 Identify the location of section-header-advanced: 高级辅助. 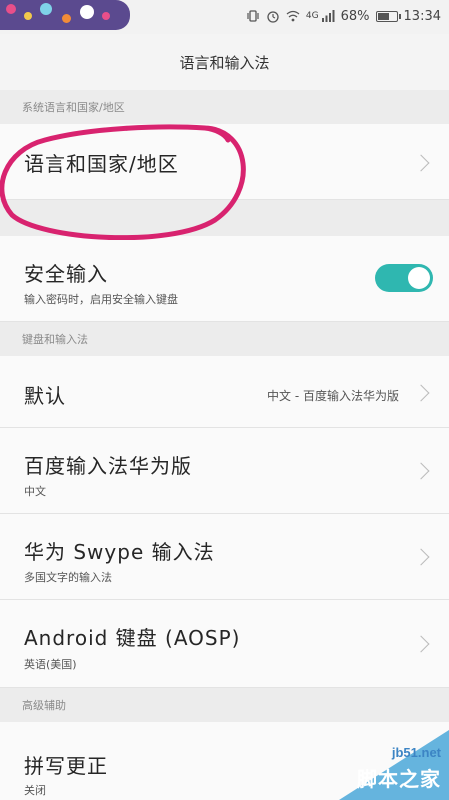
(224, 705).